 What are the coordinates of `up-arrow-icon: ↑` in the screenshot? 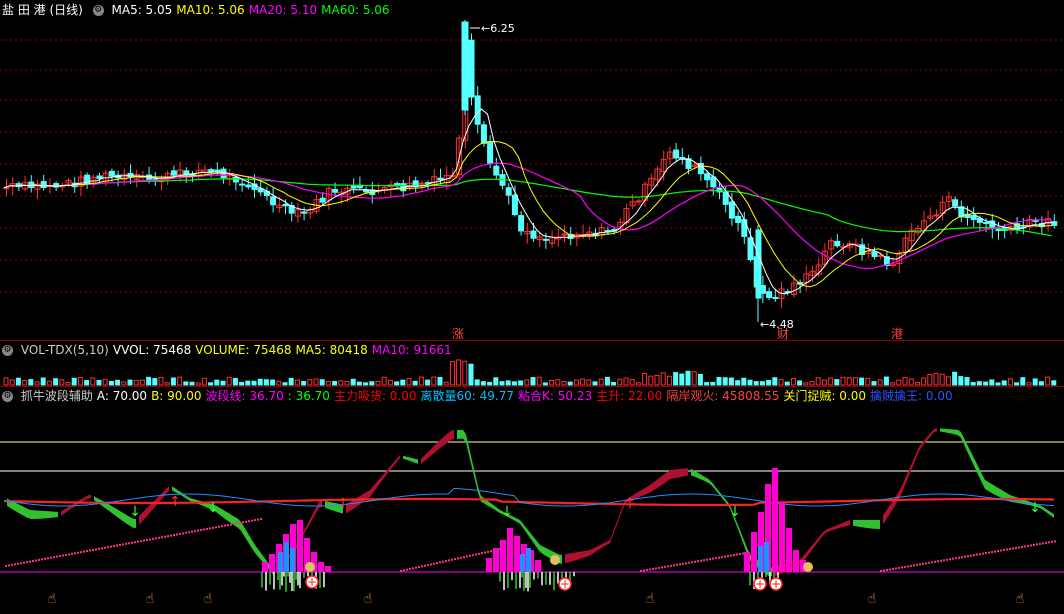 It's located at (343, 504).